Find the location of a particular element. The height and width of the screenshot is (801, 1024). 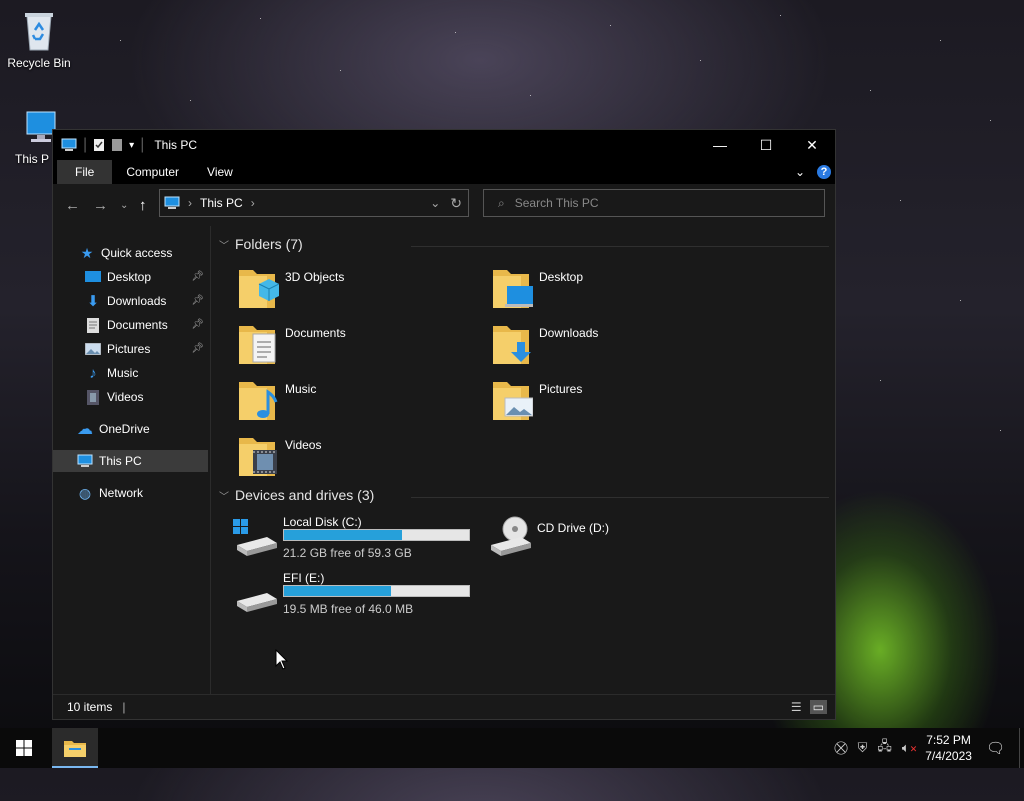

cd-drive-icon is located at coordinates (511, 536).